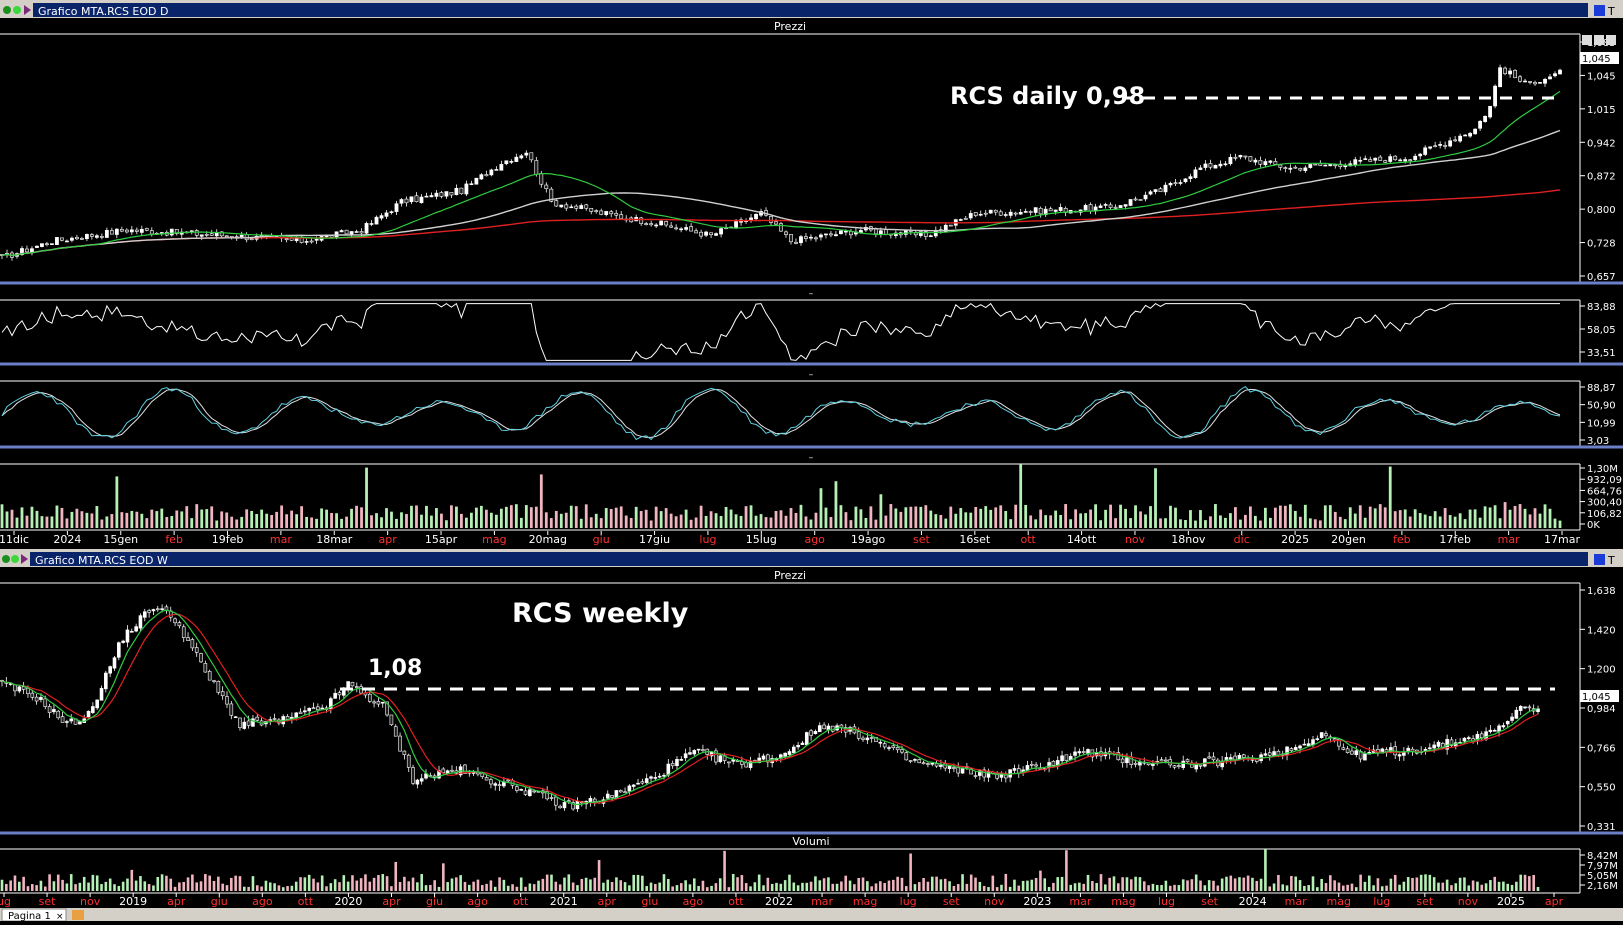  Describe the element at coordinates (809, 559) in the screenshot. I see `weekly-title-bar` at that location.